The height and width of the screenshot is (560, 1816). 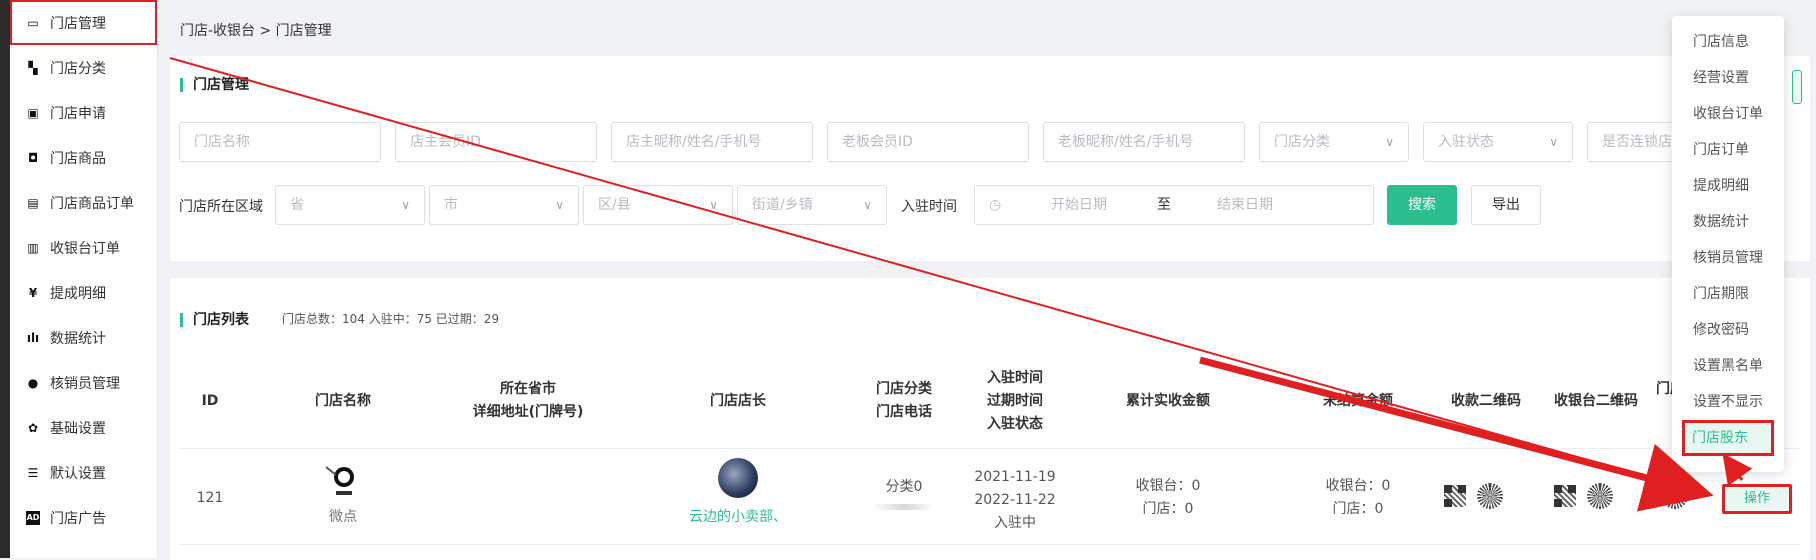 I want to click on unsettled-cashier-value: 收银台：0, so click(x=1358, y=486).